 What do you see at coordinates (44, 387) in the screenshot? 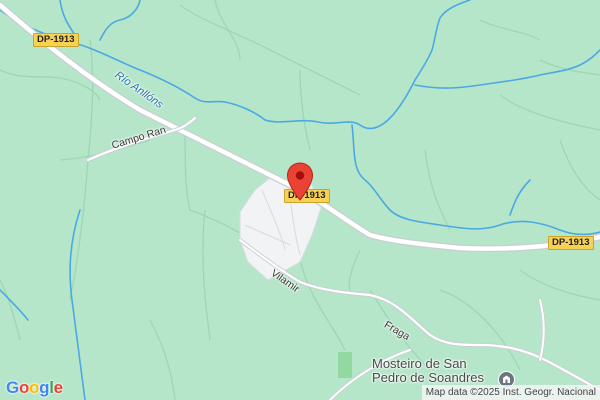
I see `logo-letter: g` at bounding box center [44, 387].